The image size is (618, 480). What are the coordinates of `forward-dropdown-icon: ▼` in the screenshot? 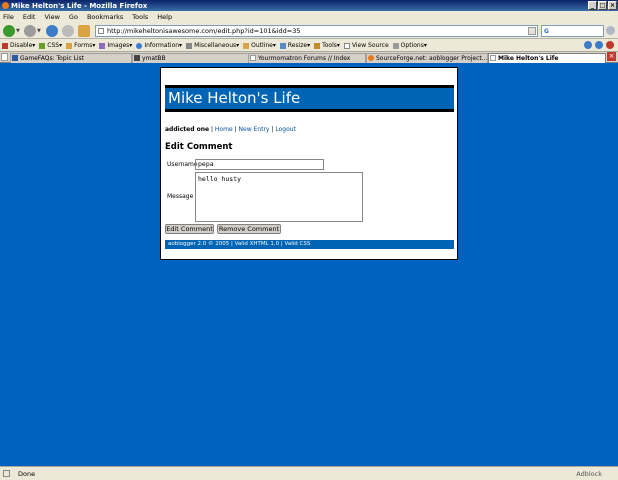 It's located at (39, 31).